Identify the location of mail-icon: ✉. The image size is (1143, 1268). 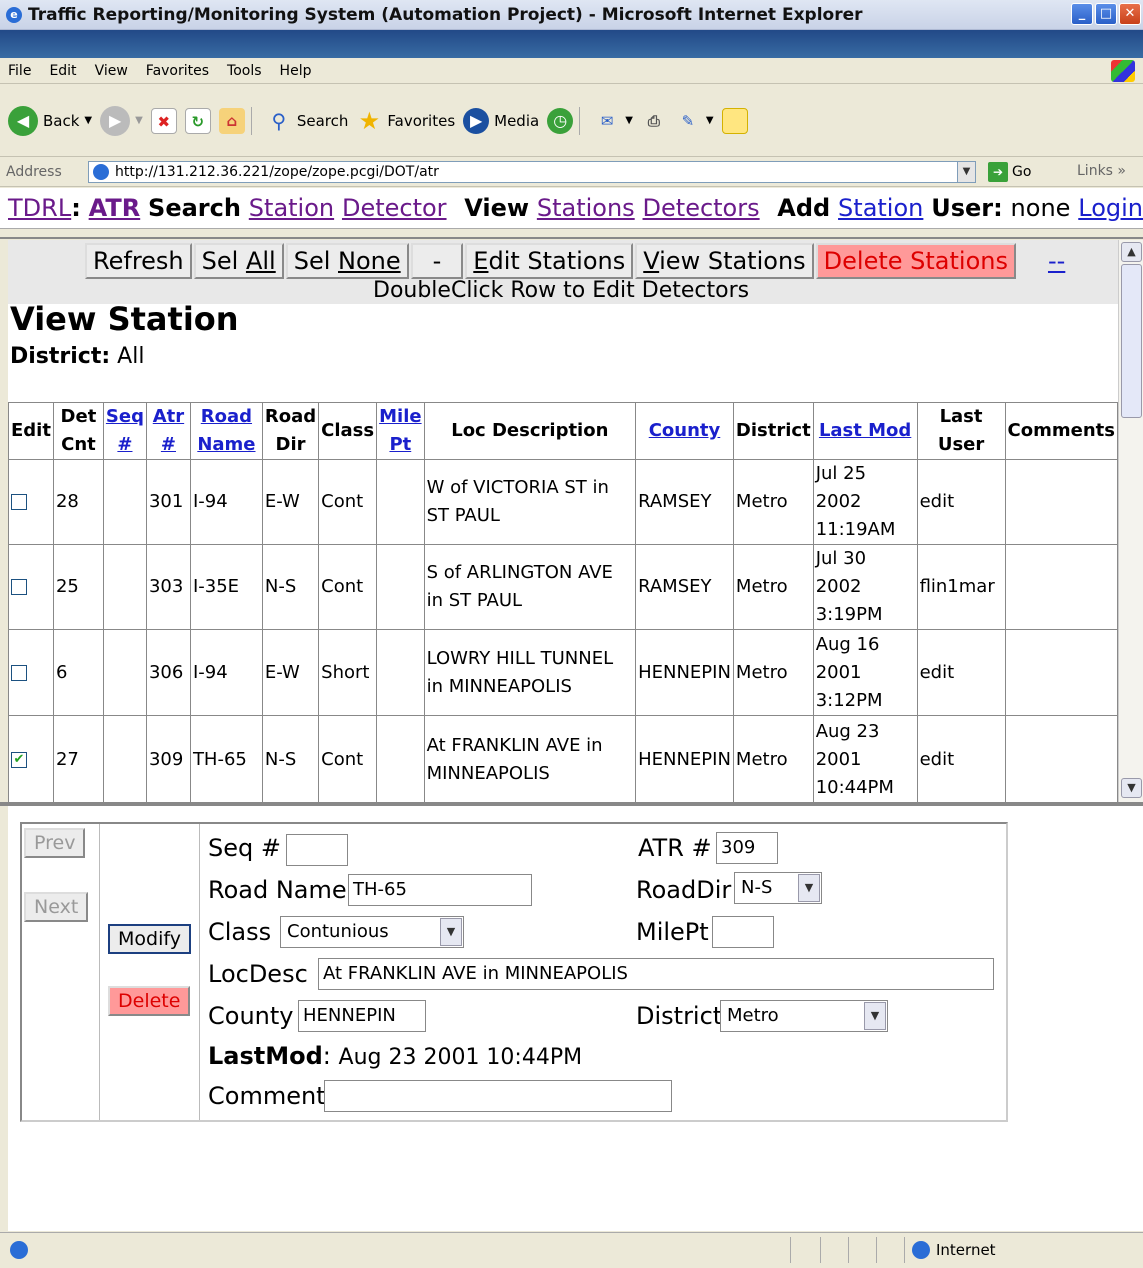
(607, 120).